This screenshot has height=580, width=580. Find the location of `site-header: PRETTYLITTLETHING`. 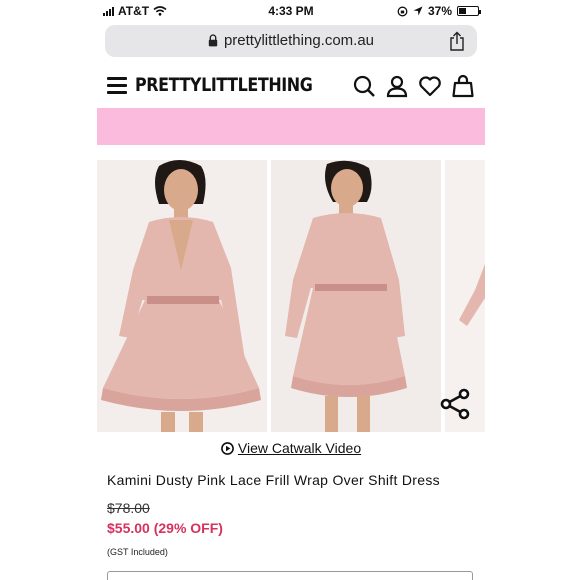

site-header: PRETTYLITTLETHING is located at coordinates (291, 86).